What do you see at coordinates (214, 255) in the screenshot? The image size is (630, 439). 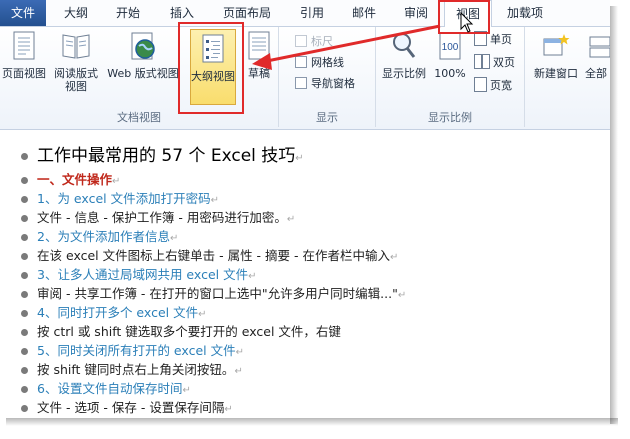 I see `tip-body: 在该 excel 文件图标上右键单击 - 属性 - 摘要 - 在作者栏中输入` at bounding box center [214, 255].